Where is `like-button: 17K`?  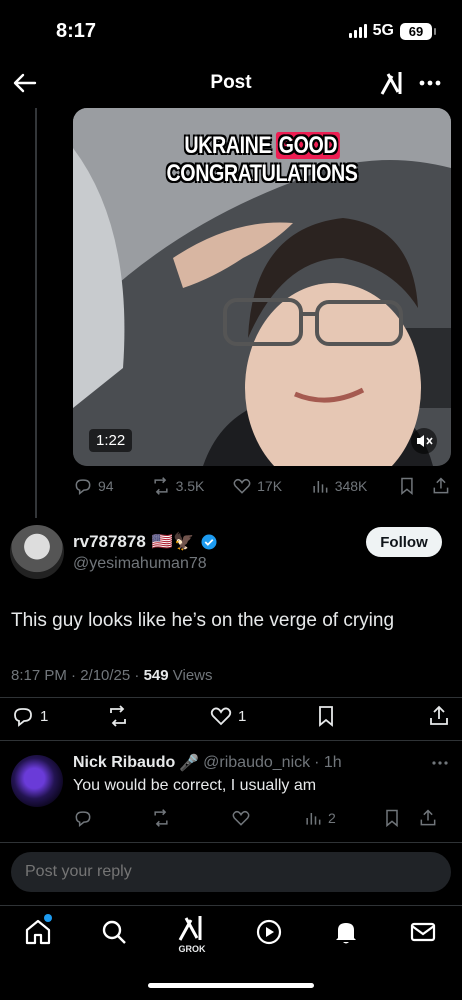 like-button: 17K is located at coordinates (271, 486).